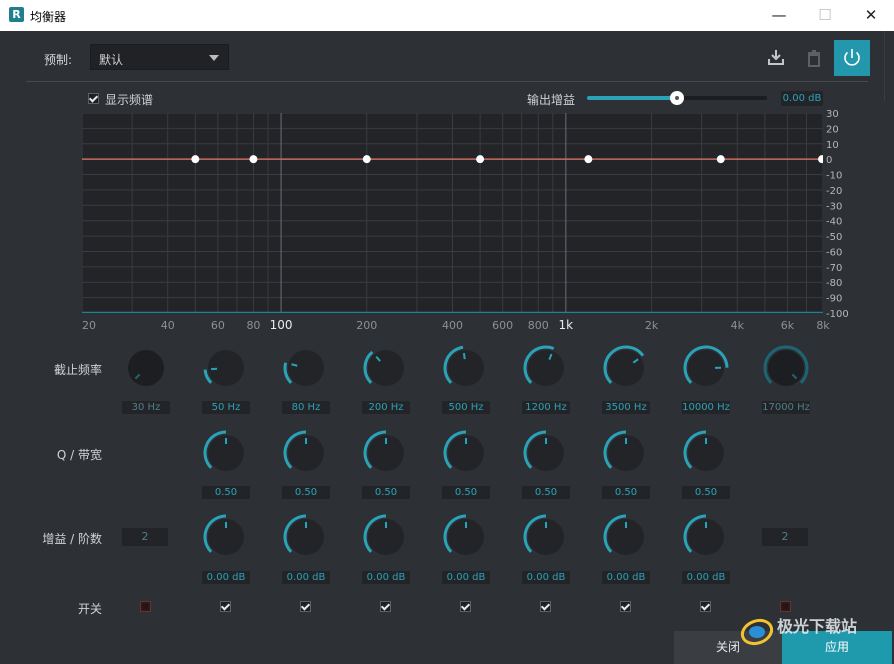 Image resolution: width=894 pixels, height=664 pixels. I want to click on low-cut-order-value: 2, so click(145, 537).